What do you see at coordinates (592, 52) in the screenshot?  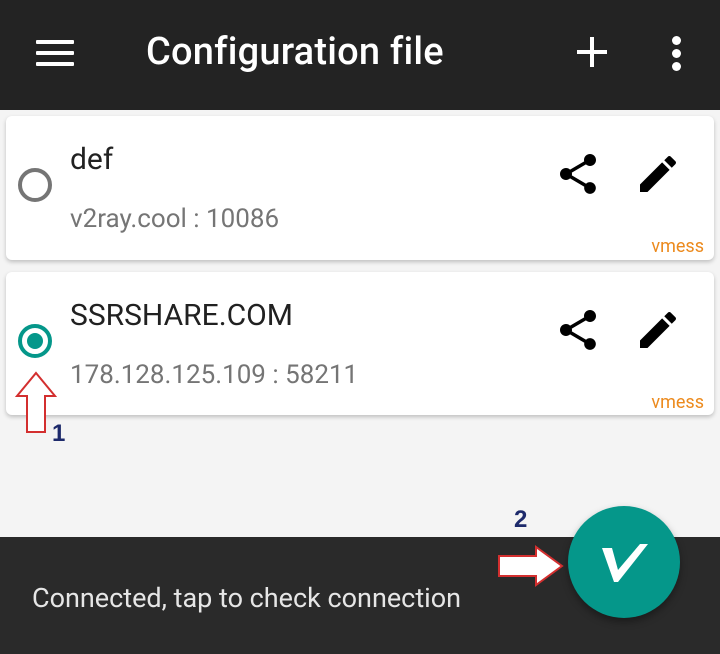 I see `add-config-button` at bounding box center [592, 52].